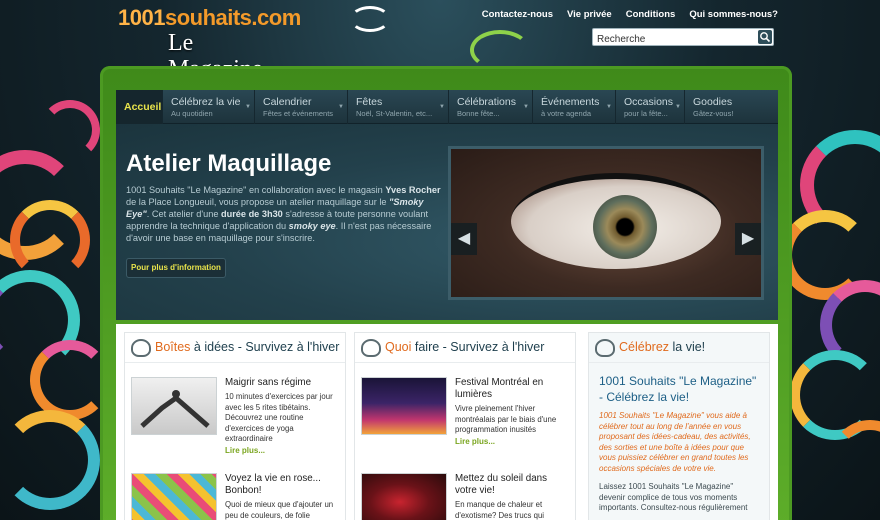  I want to click on article-title: Maigrir sans régime, so click(280, 383).